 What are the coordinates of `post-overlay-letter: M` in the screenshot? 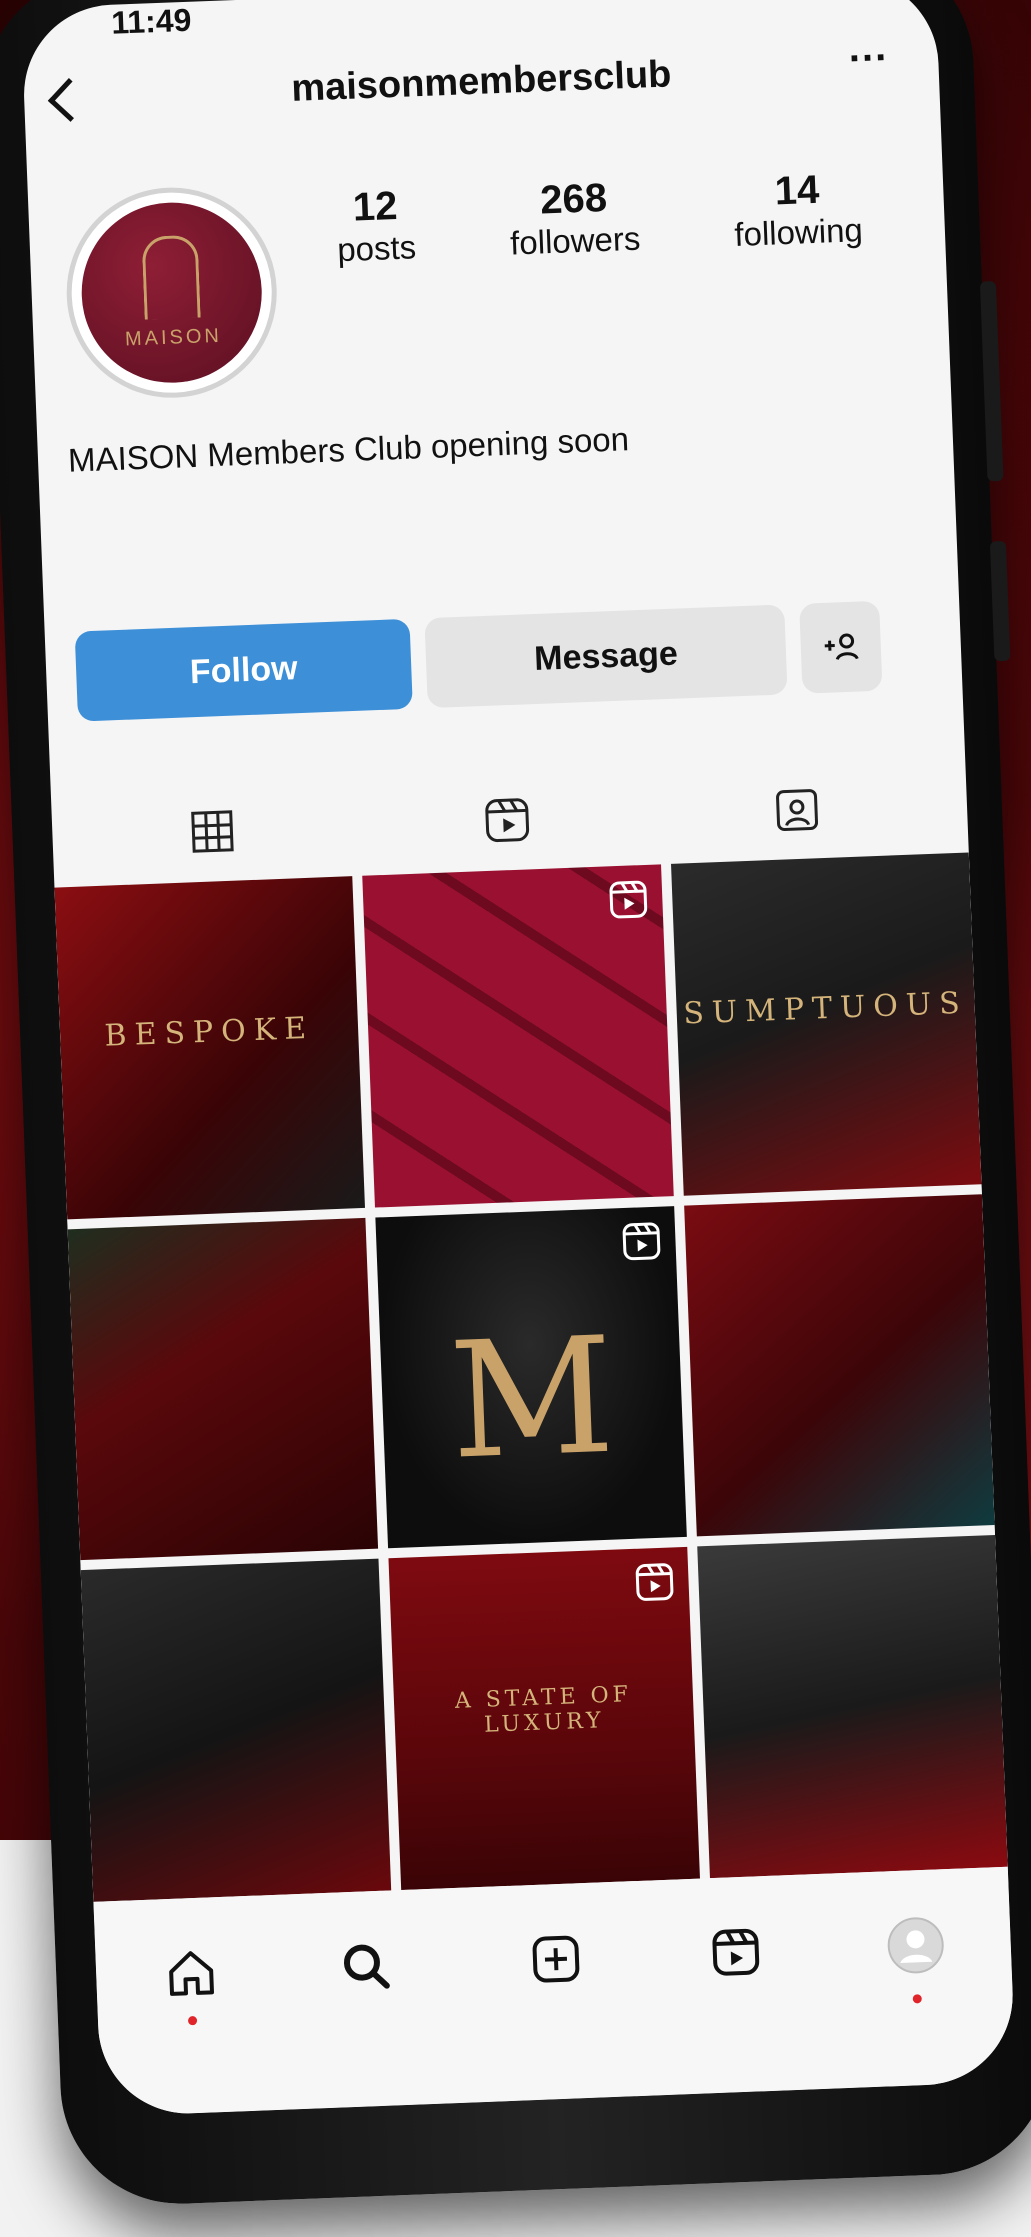 It's located at (532, 1398).